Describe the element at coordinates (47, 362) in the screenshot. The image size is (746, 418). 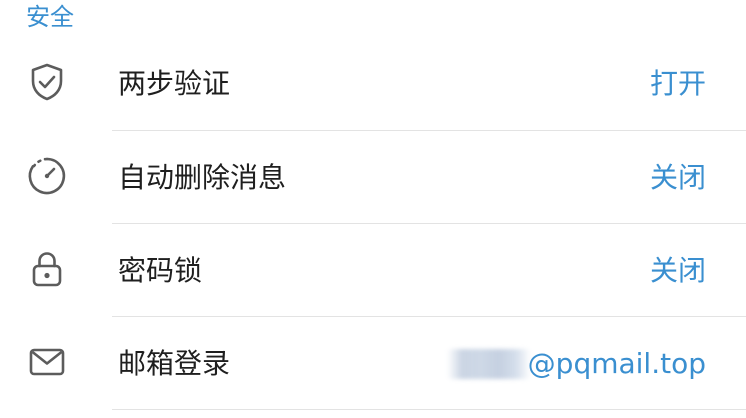
I see `mail-icon` at that location.